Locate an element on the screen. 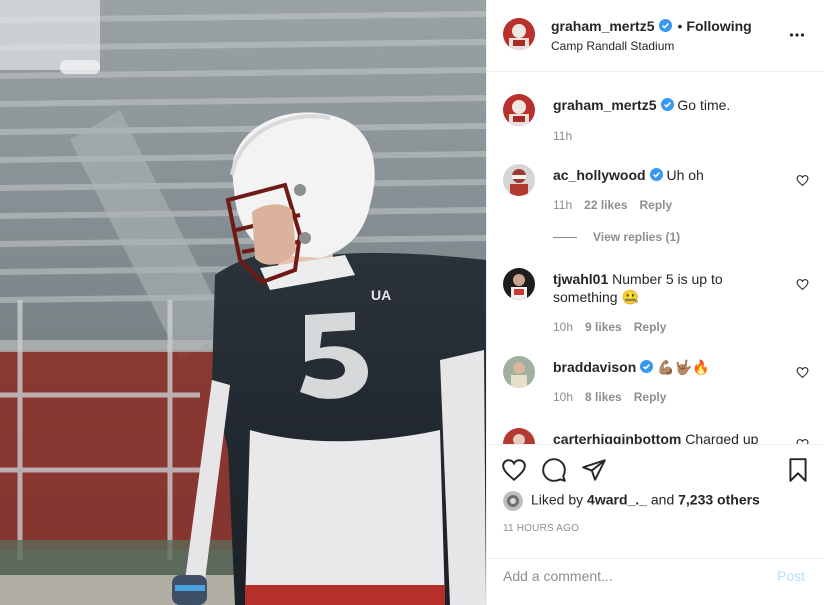  comment-likes: 8 likes is located at coordinates (603, 397).